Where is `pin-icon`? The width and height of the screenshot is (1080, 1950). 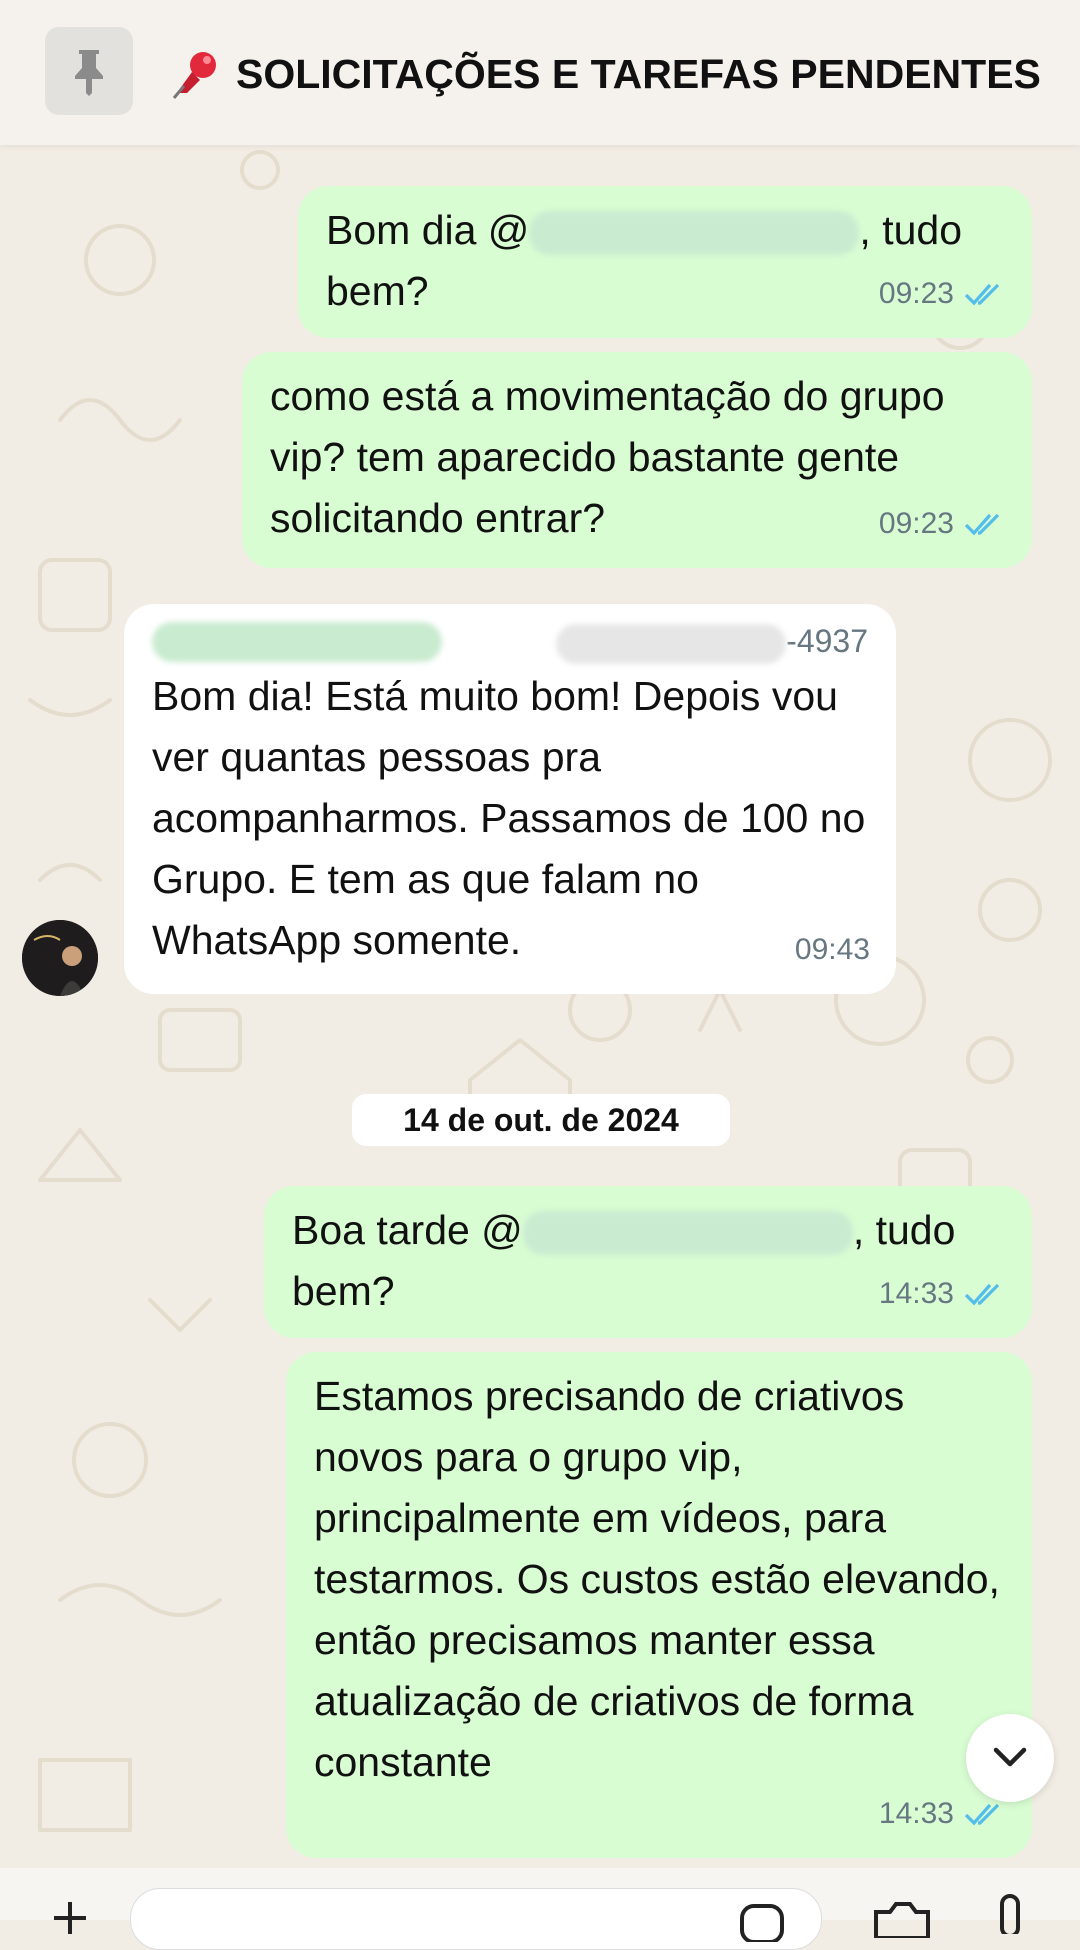
pin-icon is located at coordinates (89, 73).